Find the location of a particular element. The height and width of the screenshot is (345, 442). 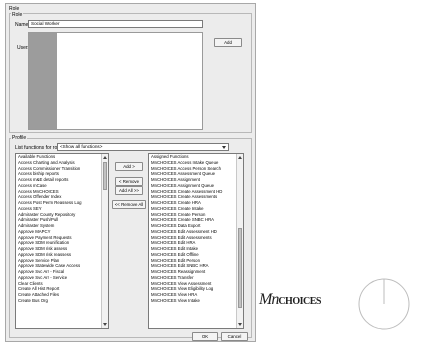

assigned-scrollbar is located at coordinates (239, 241).